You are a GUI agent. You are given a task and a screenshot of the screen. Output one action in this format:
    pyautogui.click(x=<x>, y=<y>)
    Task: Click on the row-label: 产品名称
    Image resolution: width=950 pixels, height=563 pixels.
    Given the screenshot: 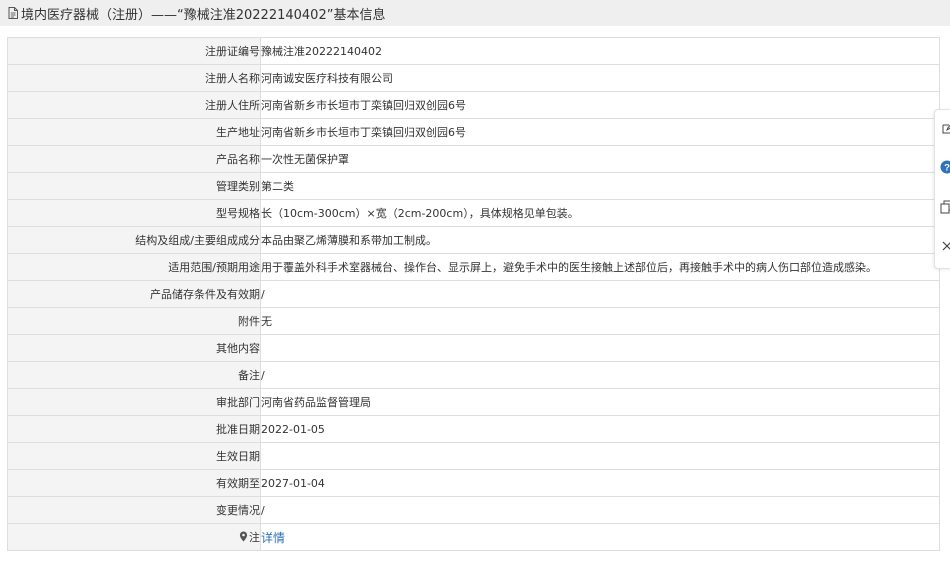 What is the action you would take?
    pyautogui.click(x=134, y=159)
    